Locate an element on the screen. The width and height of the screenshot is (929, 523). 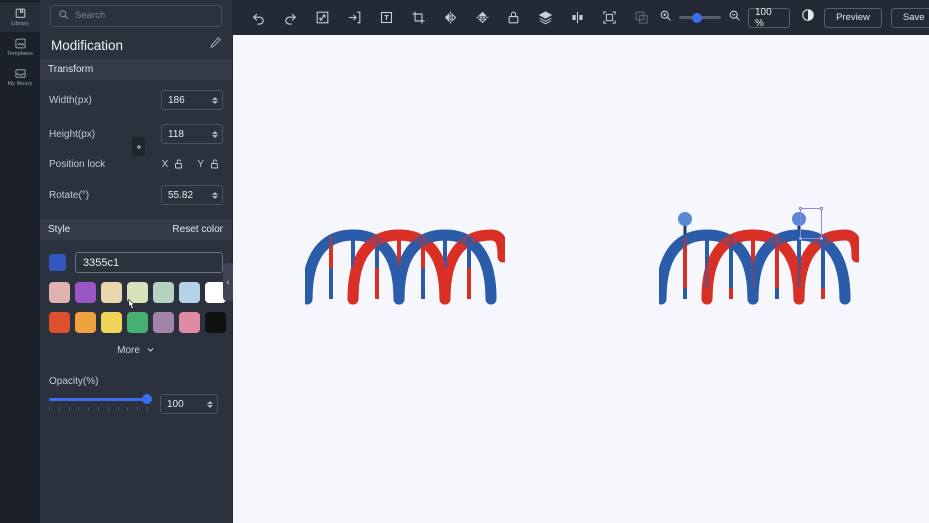
opacity-slider-knob is located at coordinates (147, 399).